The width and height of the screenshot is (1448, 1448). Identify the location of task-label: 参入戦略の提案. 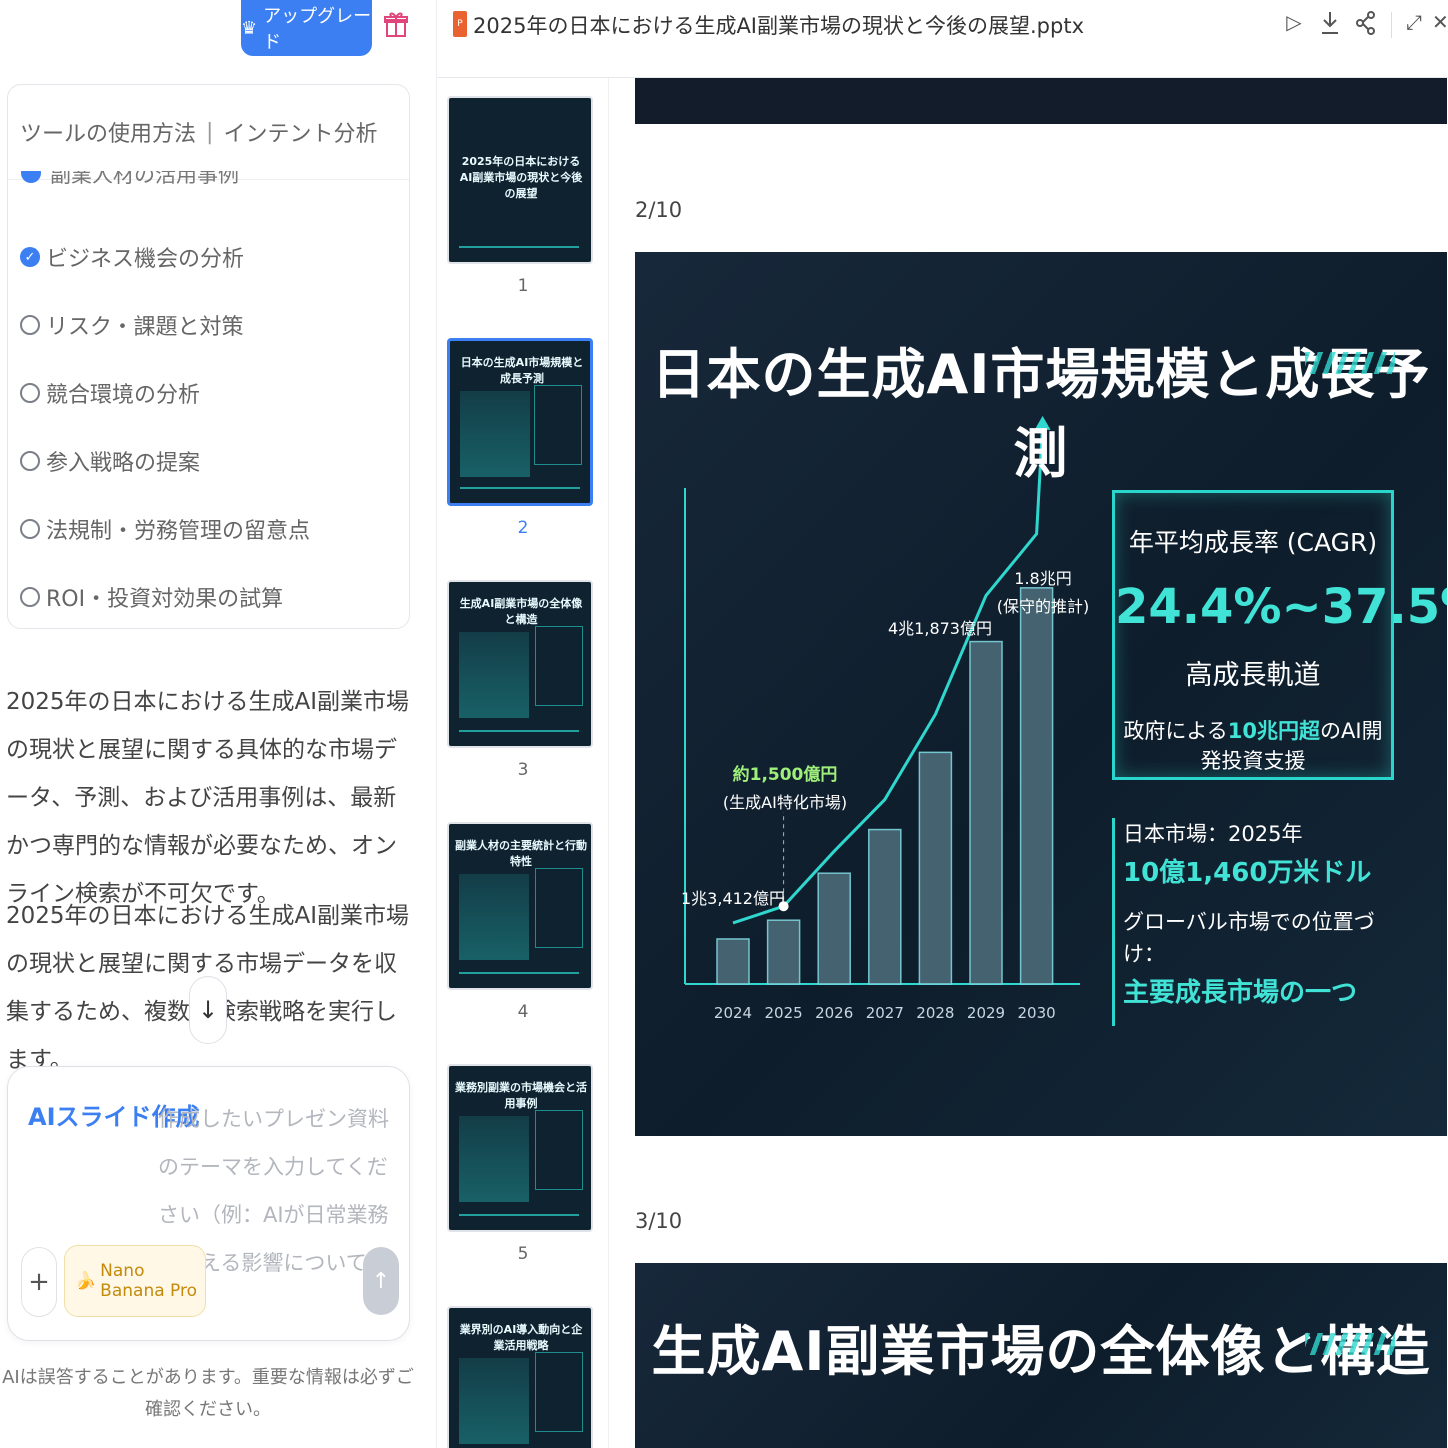
(123, 463).